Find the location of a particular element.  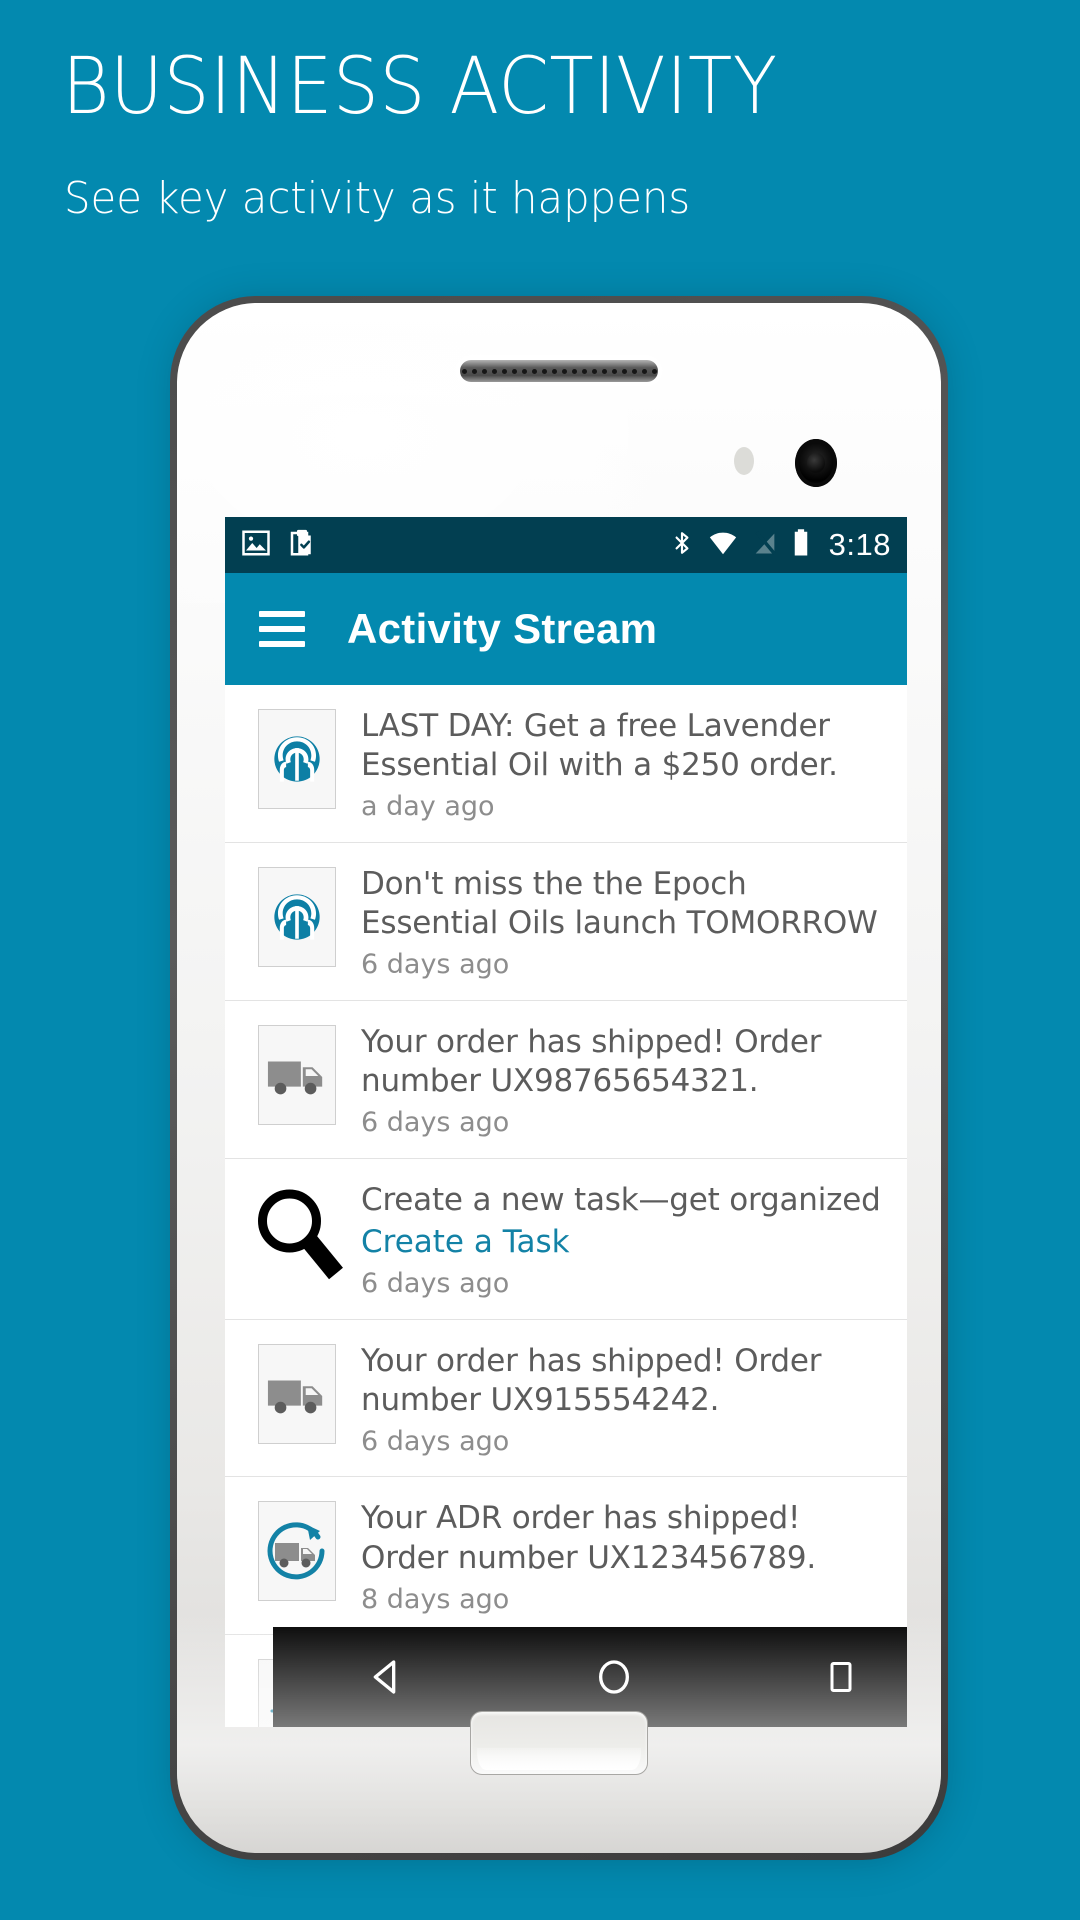

hamburger-menu-icon is located at coordinates (282, 629).